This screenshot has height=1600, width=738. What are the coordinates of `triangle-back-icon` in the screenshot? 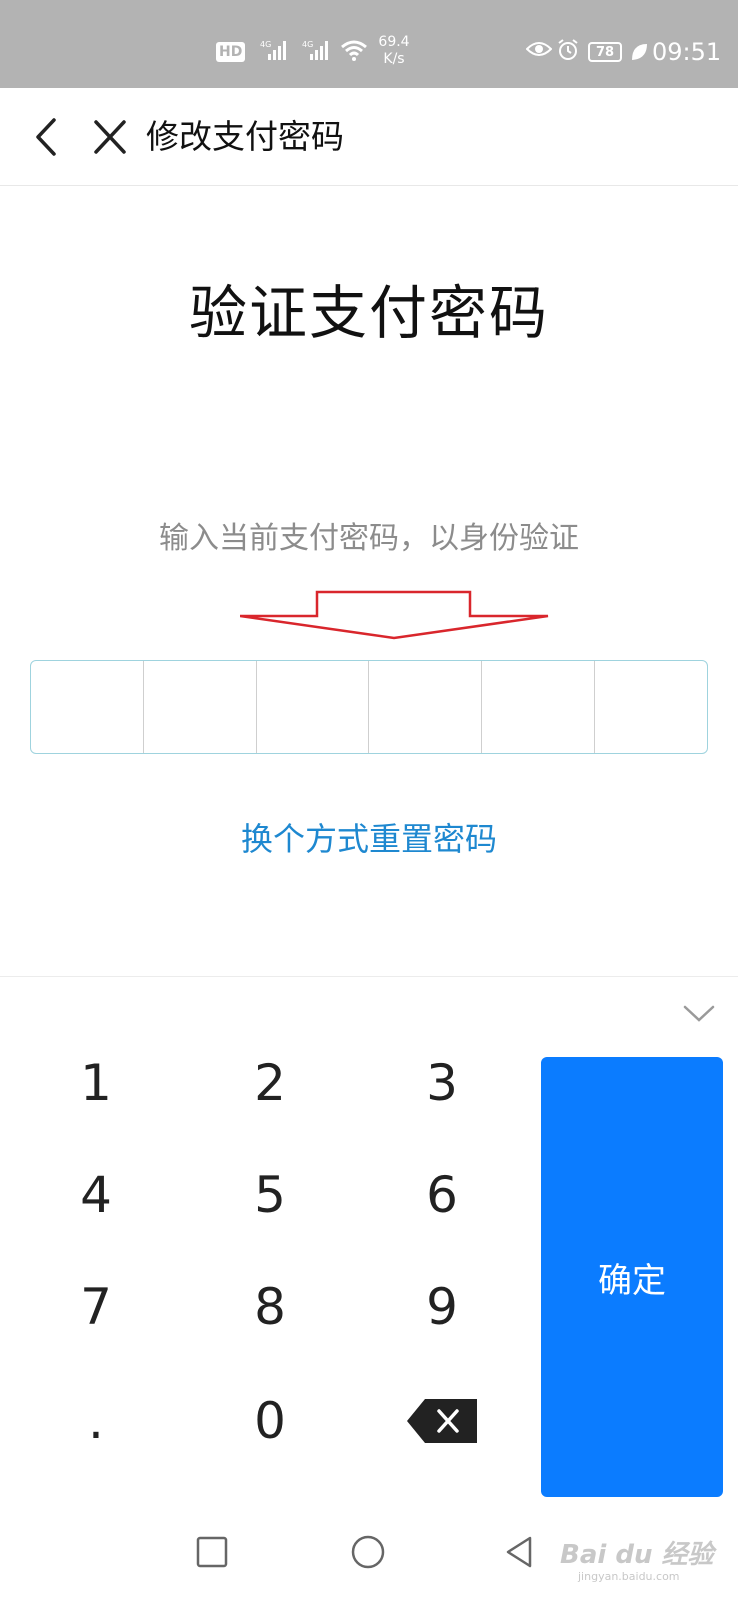 It's located at (519, 1552).